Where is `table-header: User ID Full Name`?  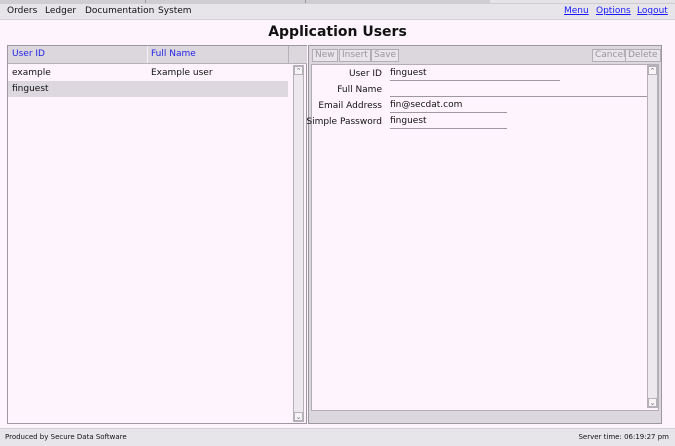
table-header: User ID Full Name is located at coordinates (148, 55).